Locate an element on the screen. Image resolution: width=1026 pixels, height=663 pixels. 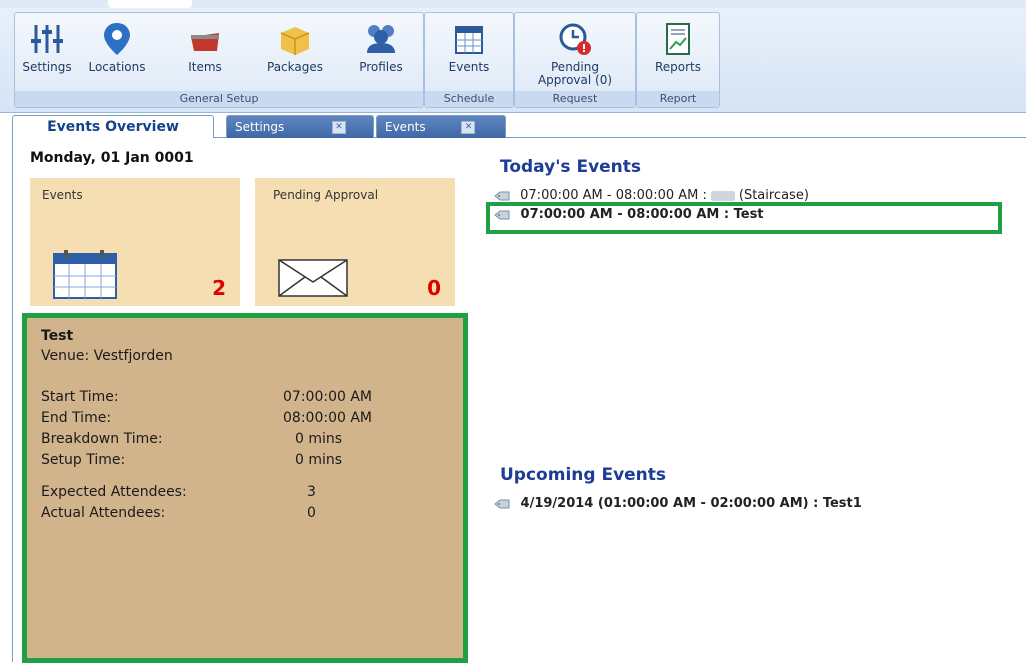
ribbon-top-tab is located at coordinates (150, 4).